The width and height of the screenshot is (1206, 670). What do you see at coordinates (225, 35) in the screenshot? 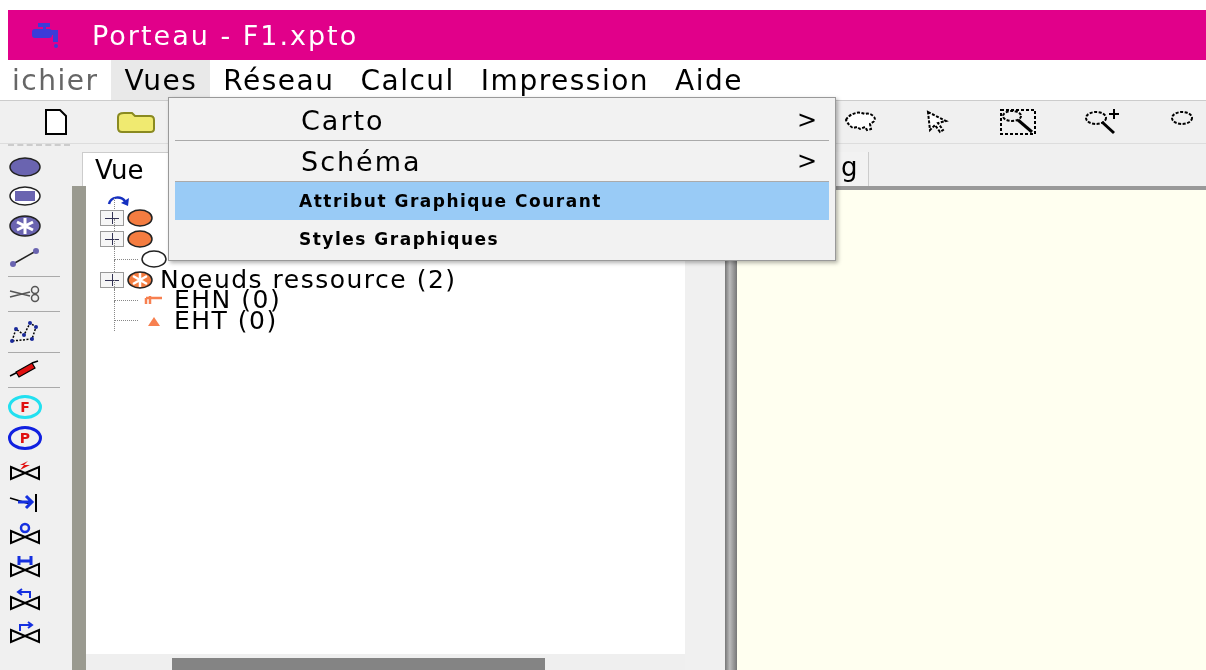
I see `window-title: Porteau - F1.xpto` at bounding box center [225, 35].